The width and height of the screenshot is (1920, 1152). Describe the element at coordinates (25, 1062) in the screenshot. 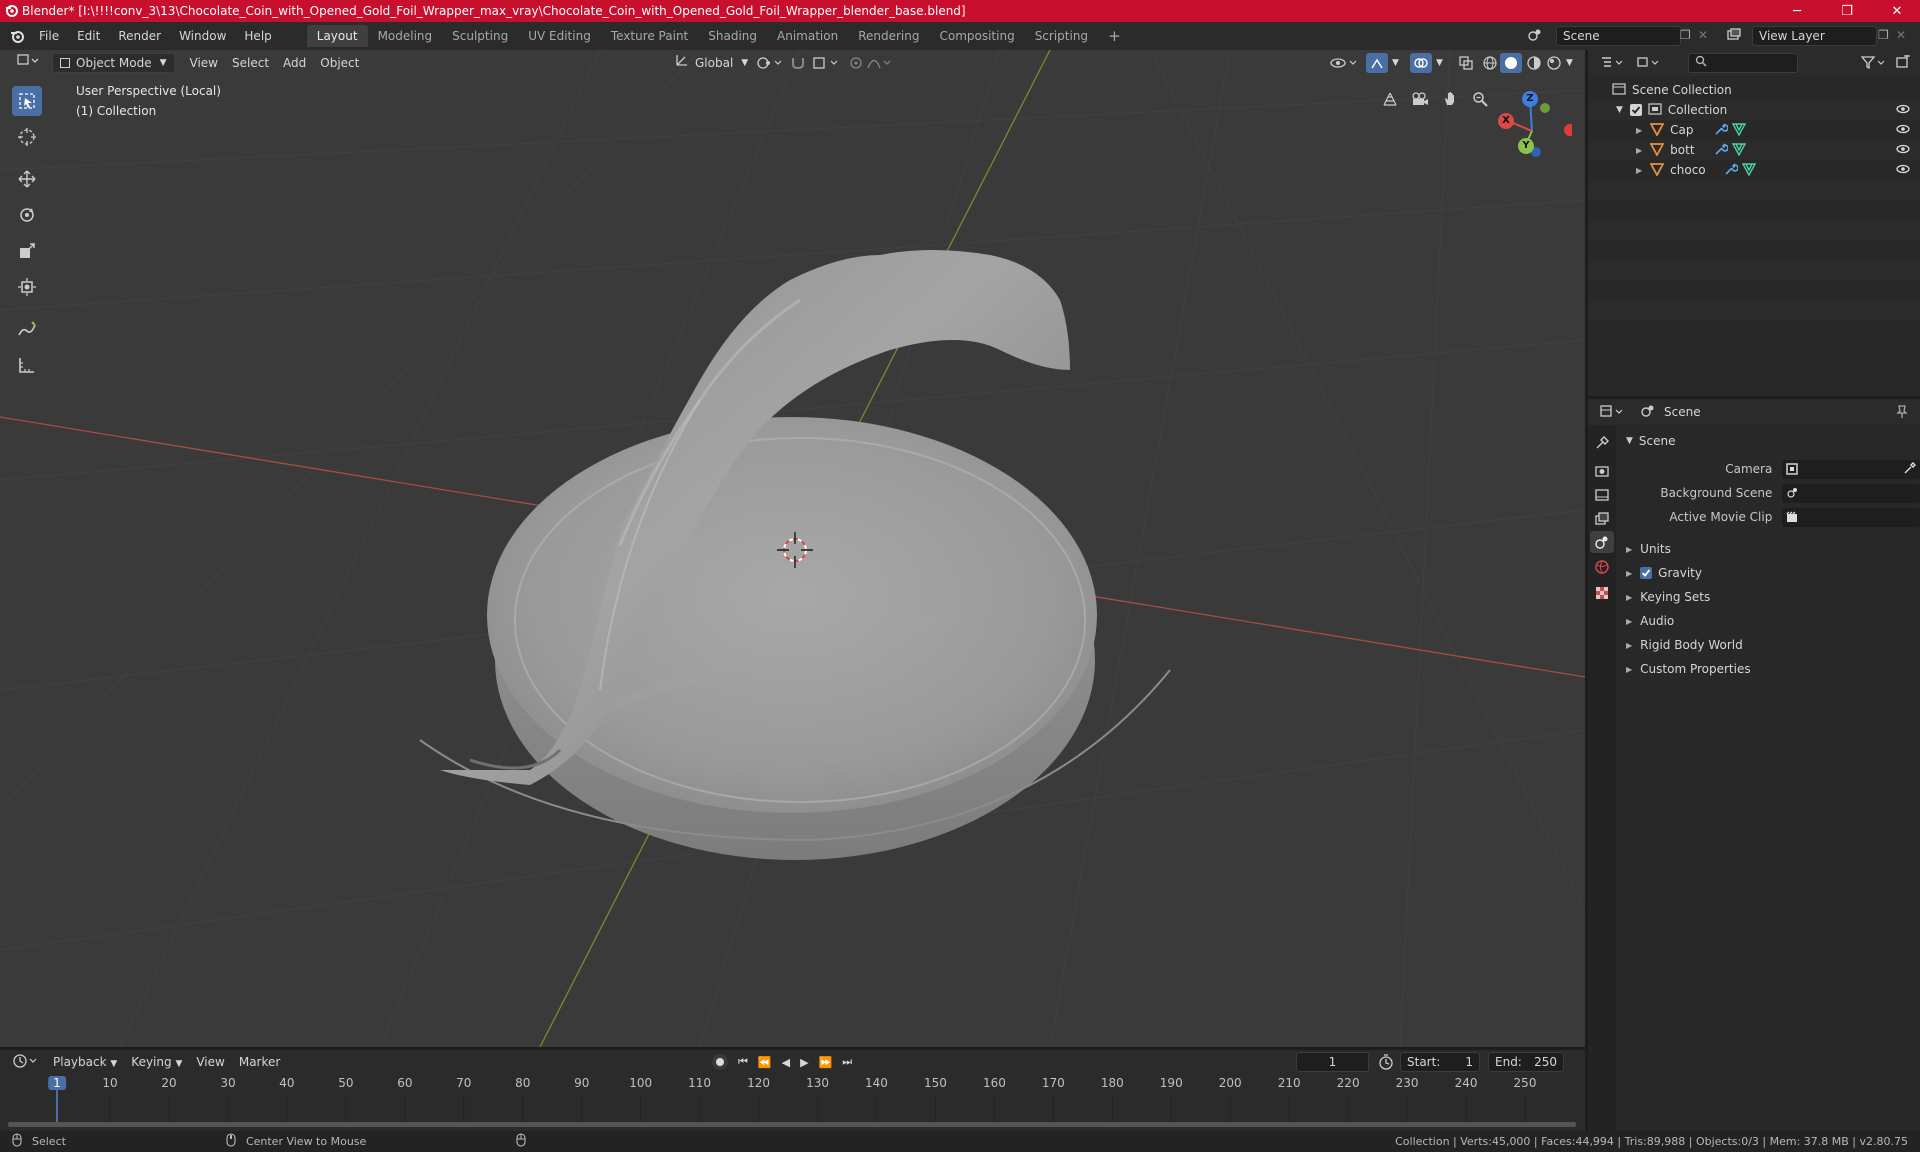

I see `timeline-editor-type-icon` at that location.